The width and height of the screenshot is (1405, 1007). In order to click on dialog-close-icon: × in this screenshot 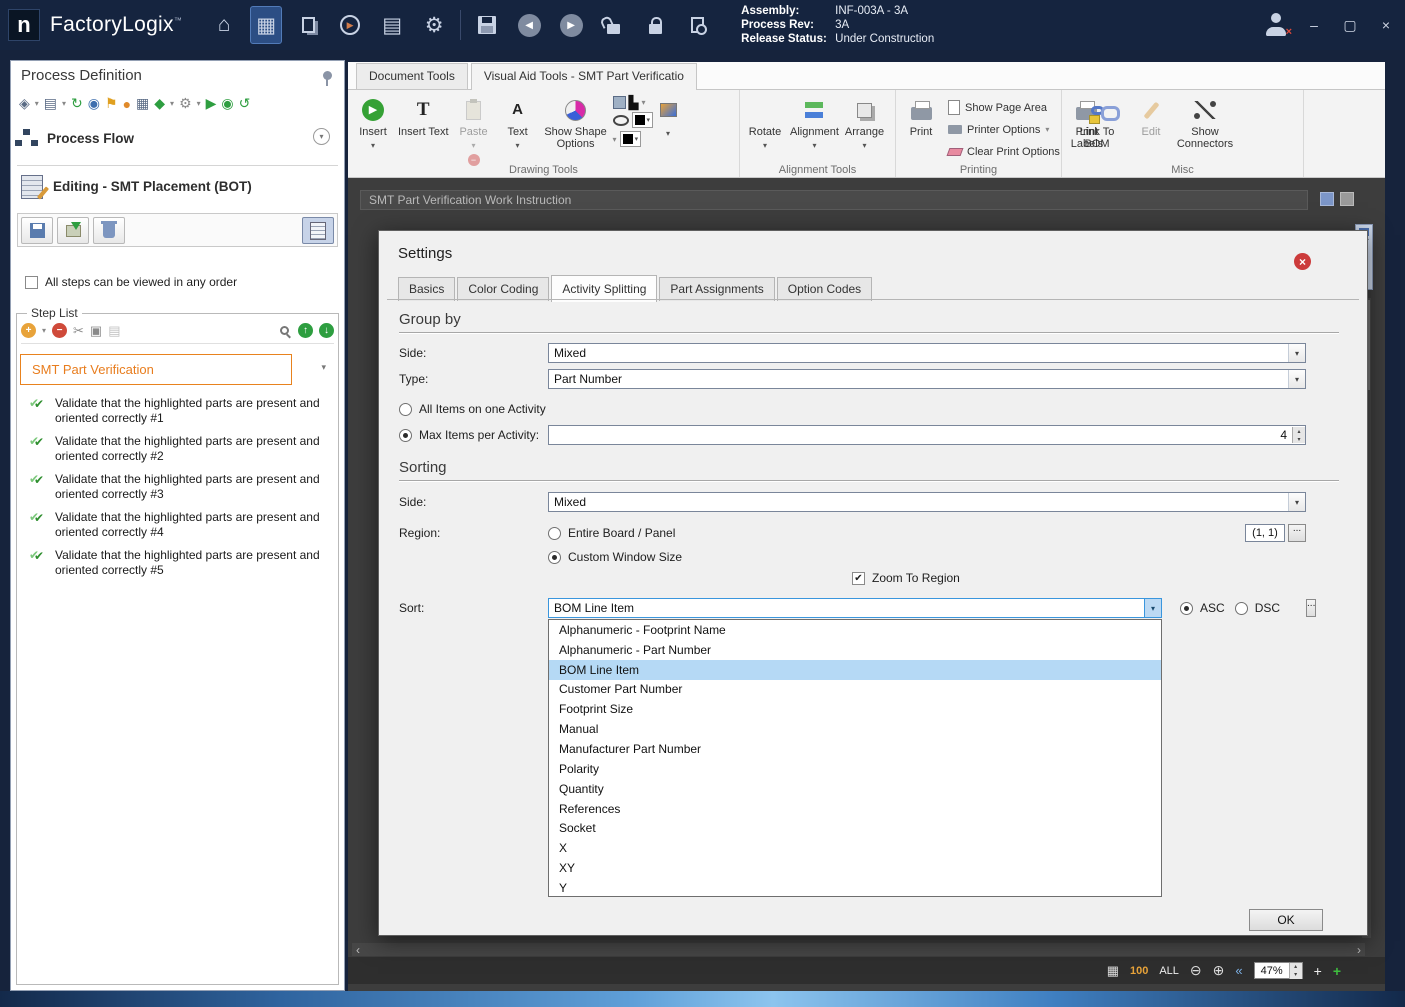, I will do `click(1302, 261)`.